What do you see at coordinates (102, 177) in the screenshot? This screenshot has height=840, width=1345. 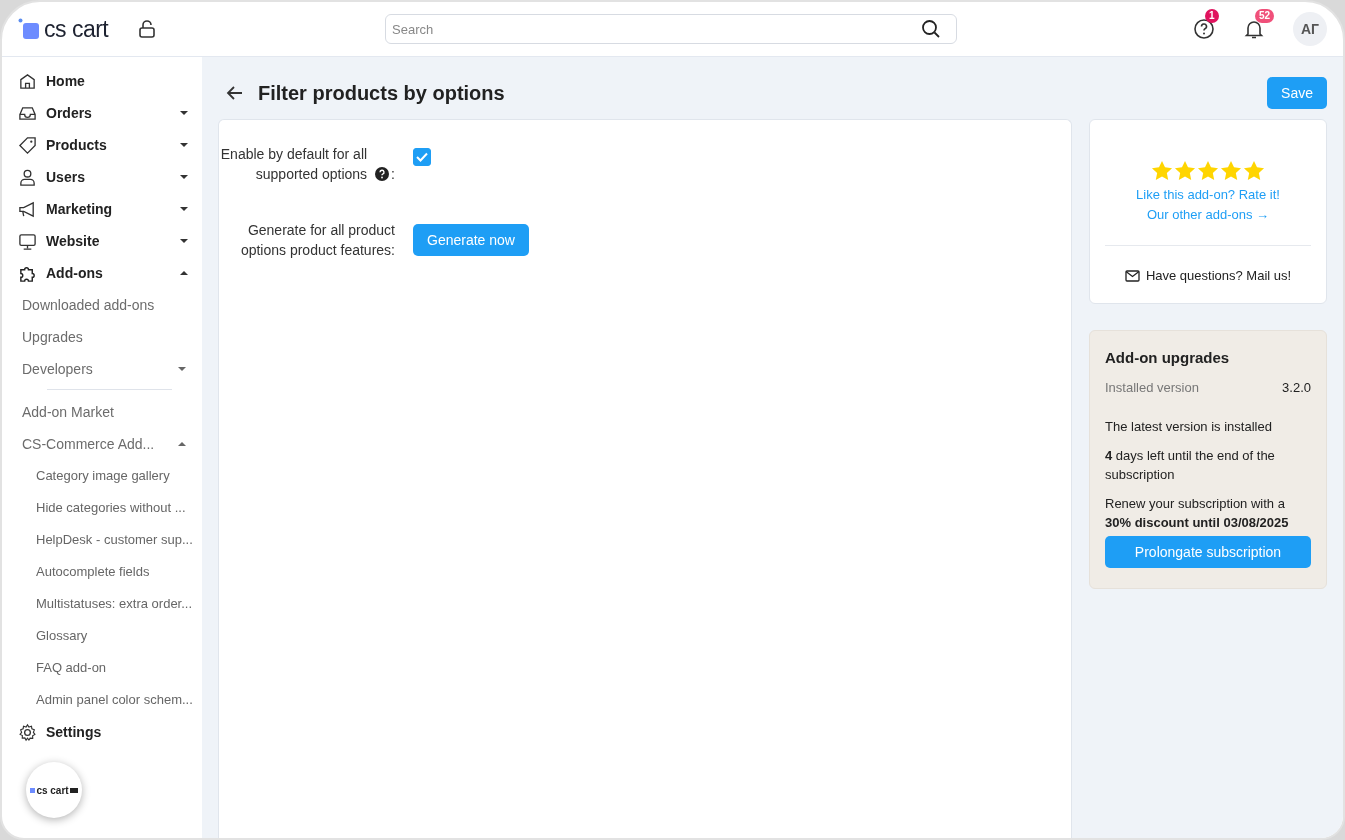 I see `sidebar-item: Users` at bounding box center [102, 177].